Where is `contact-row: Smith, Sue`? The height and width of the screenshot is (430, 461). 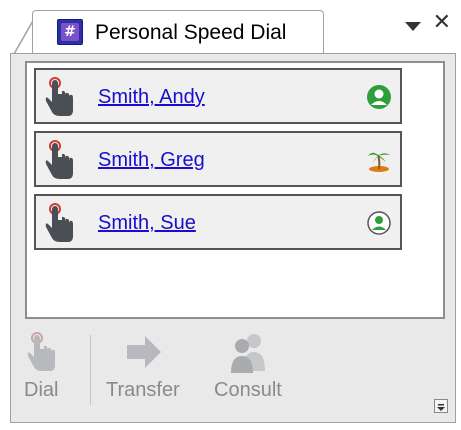 contact-row: Smith, Sue is located at coordinates (218, 222).